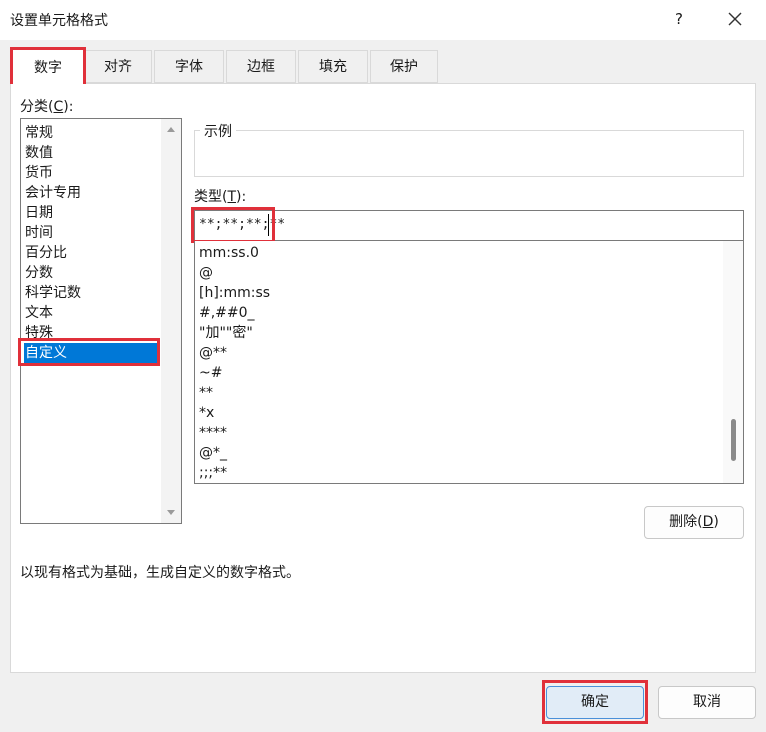  I want to click on category-label: 分类(C):, so click(47, 107).